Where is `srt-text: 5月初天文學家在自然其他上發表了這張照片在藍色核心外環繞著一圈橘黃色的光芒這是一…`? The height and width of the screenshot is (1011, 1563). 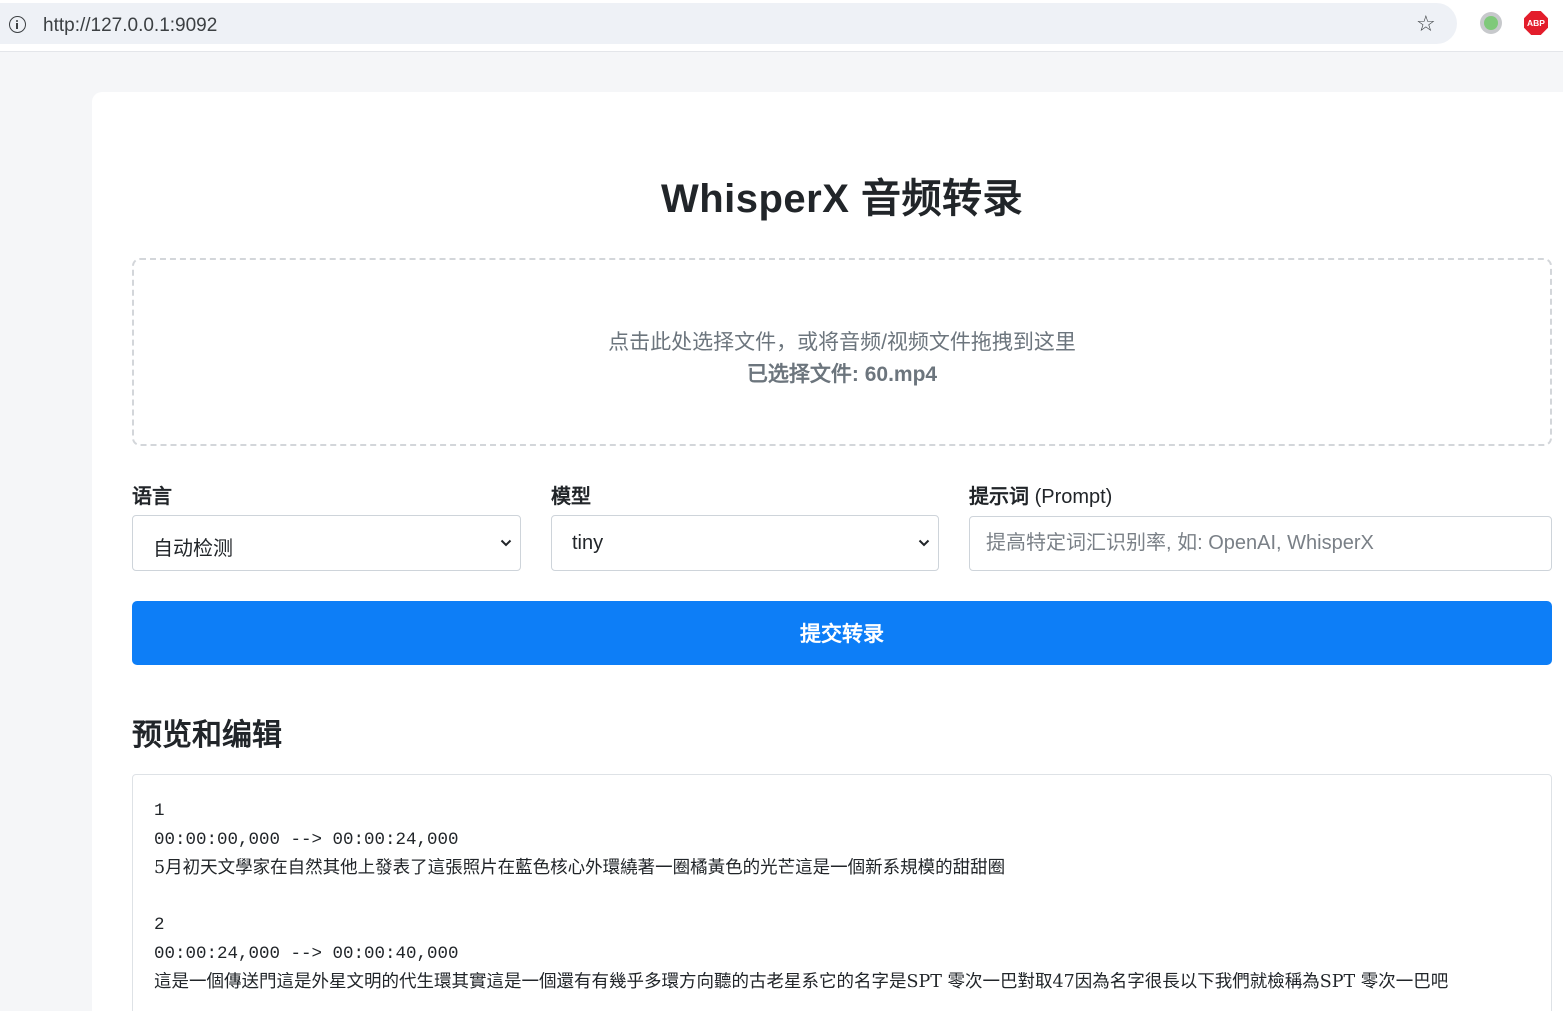 srt-text: 5月初天文學家在自然其他上發表了這張照片在藍色核心外環繞著一圈橘黃色的光芒這是一… is located at coordinates (580, 868).